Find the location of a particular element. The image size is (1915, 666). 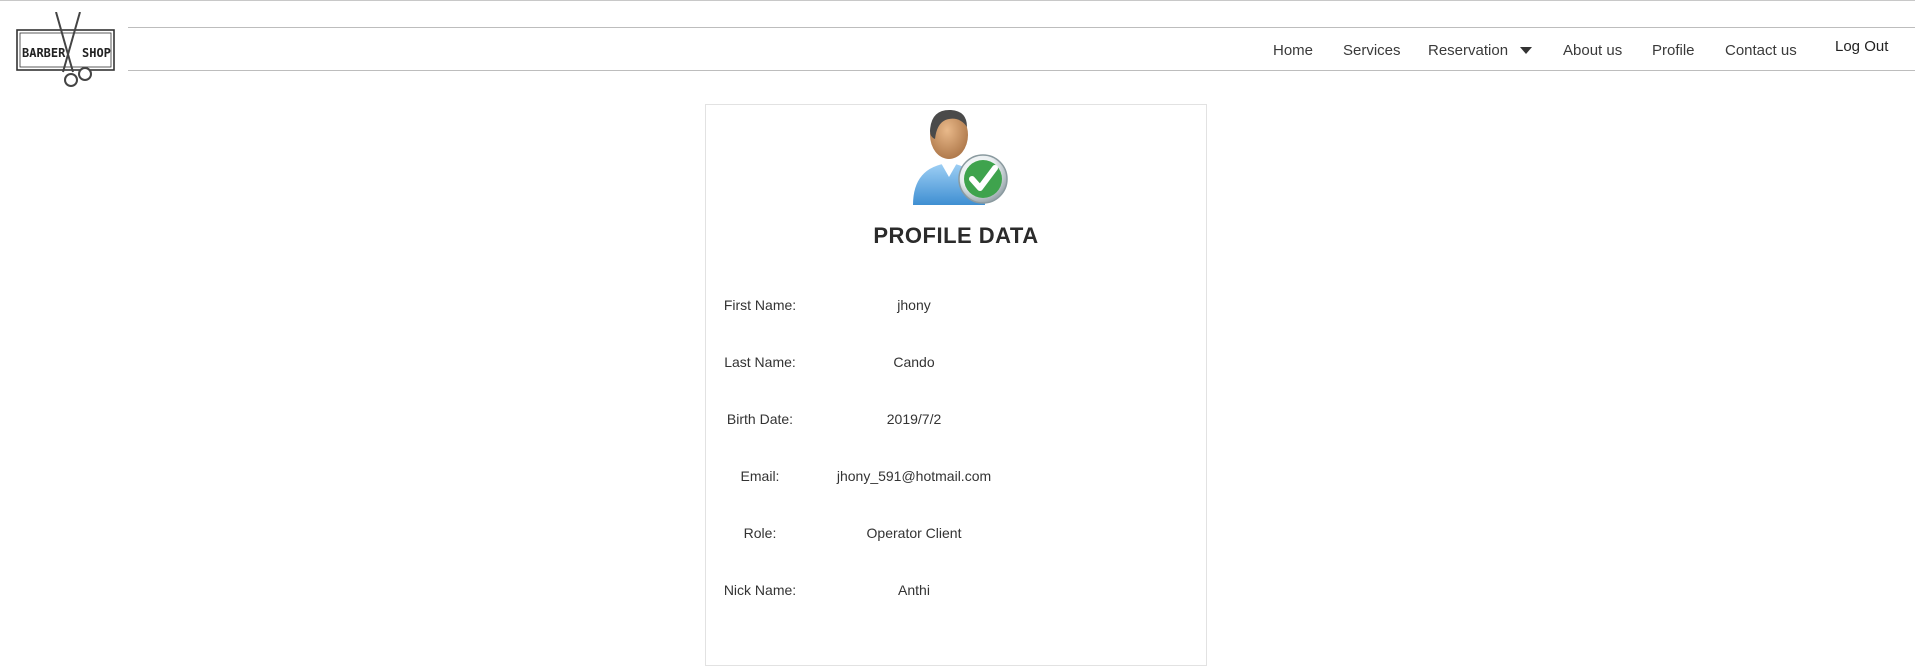

field-value: jhony is located at coordinates (914, 305).